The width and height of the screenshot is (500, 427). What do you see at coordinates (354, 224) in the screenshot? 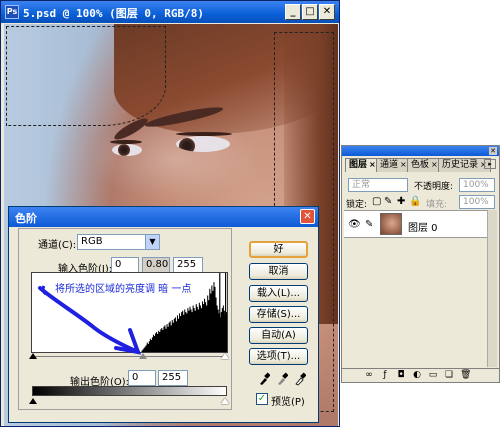
I see `eye-visibility-icon: 👁` at bounding box center [354, 224].